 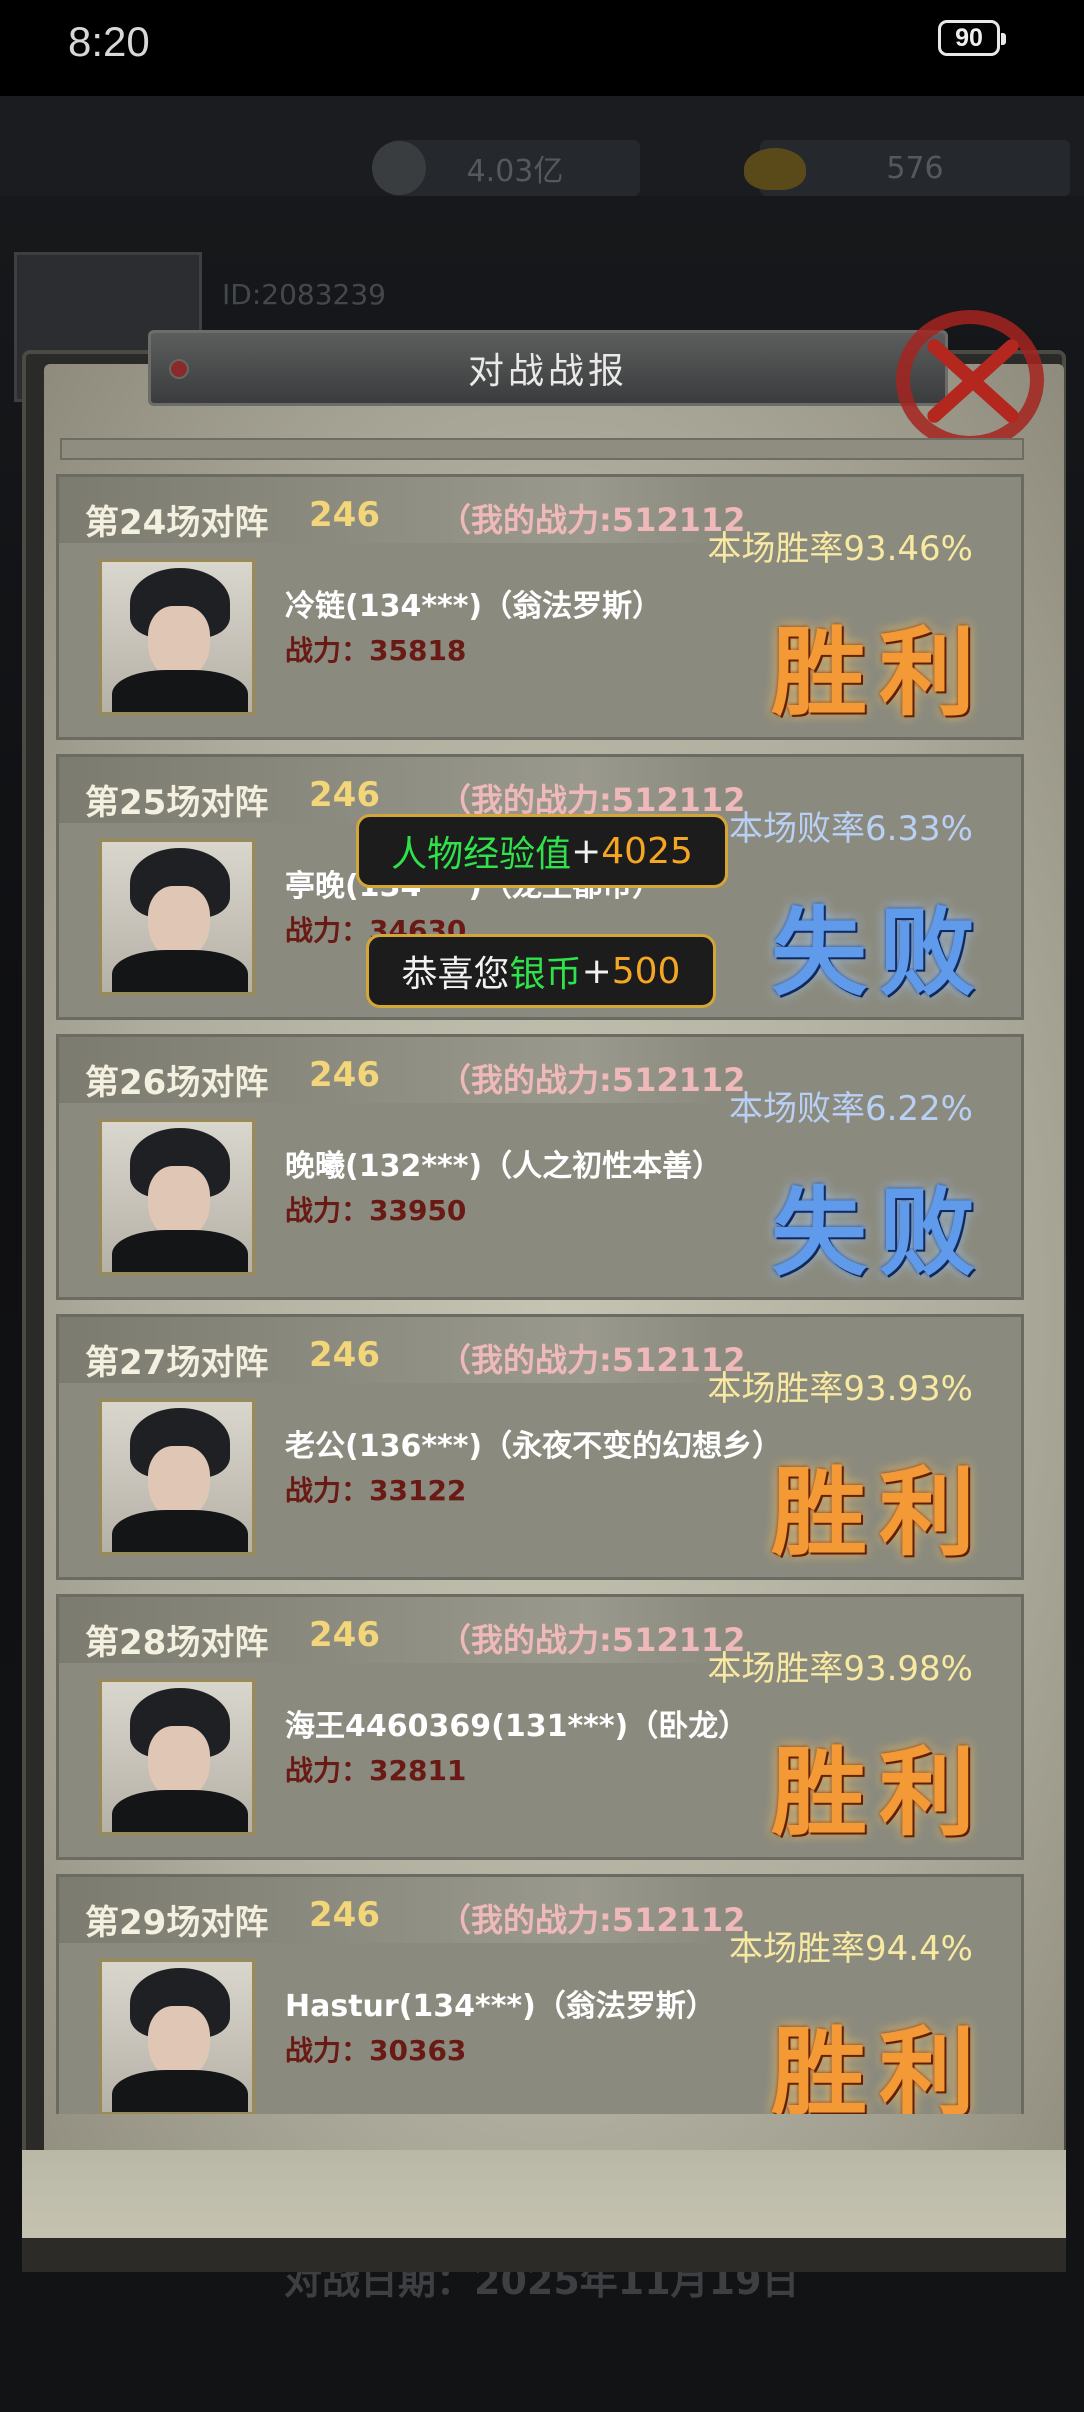 I want to click on silver-counter: 4.03亿, so click(x=515, y=168).